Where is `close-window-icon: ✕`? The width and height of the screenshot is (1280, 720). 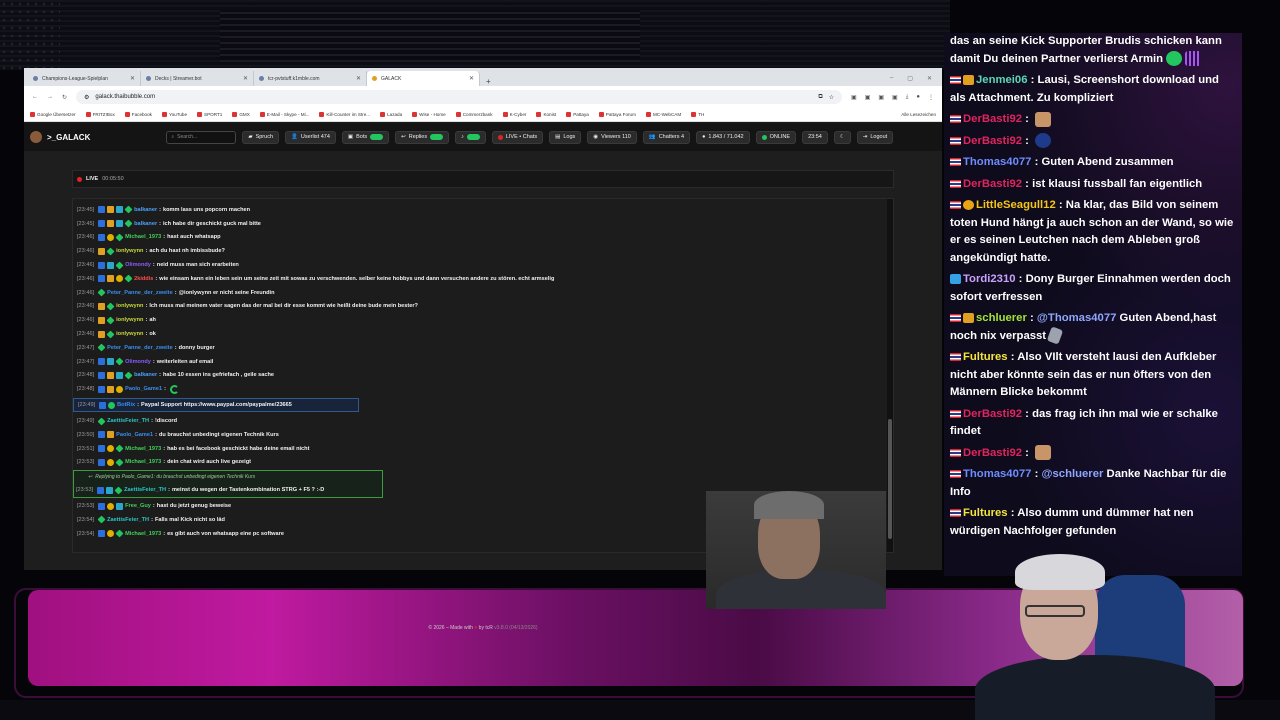
close-window-icon: ✕ is located at coordinates (929, 78).